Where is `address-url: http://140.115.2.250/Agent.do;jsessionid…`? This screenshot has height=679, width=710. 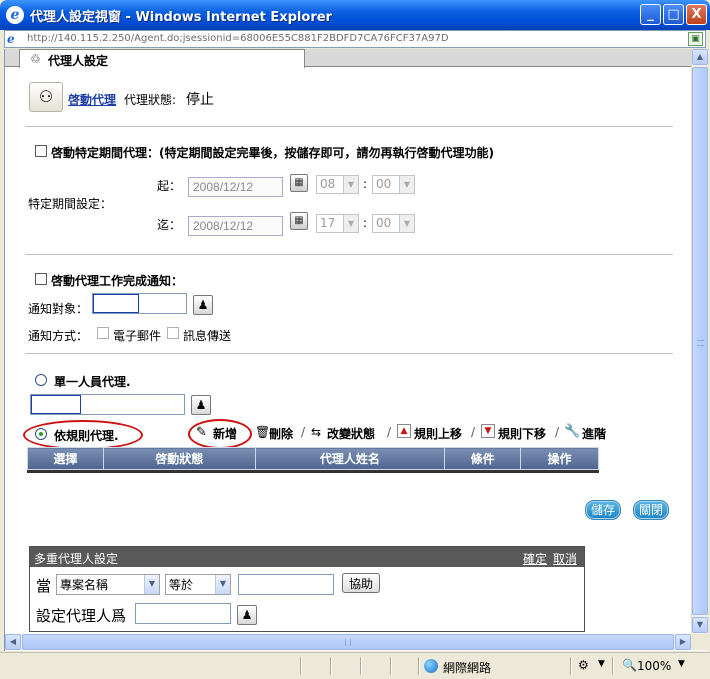
address-url: http://140.115.2.250/Agent.do;jsessionid… is located at coordinates (347, 38).